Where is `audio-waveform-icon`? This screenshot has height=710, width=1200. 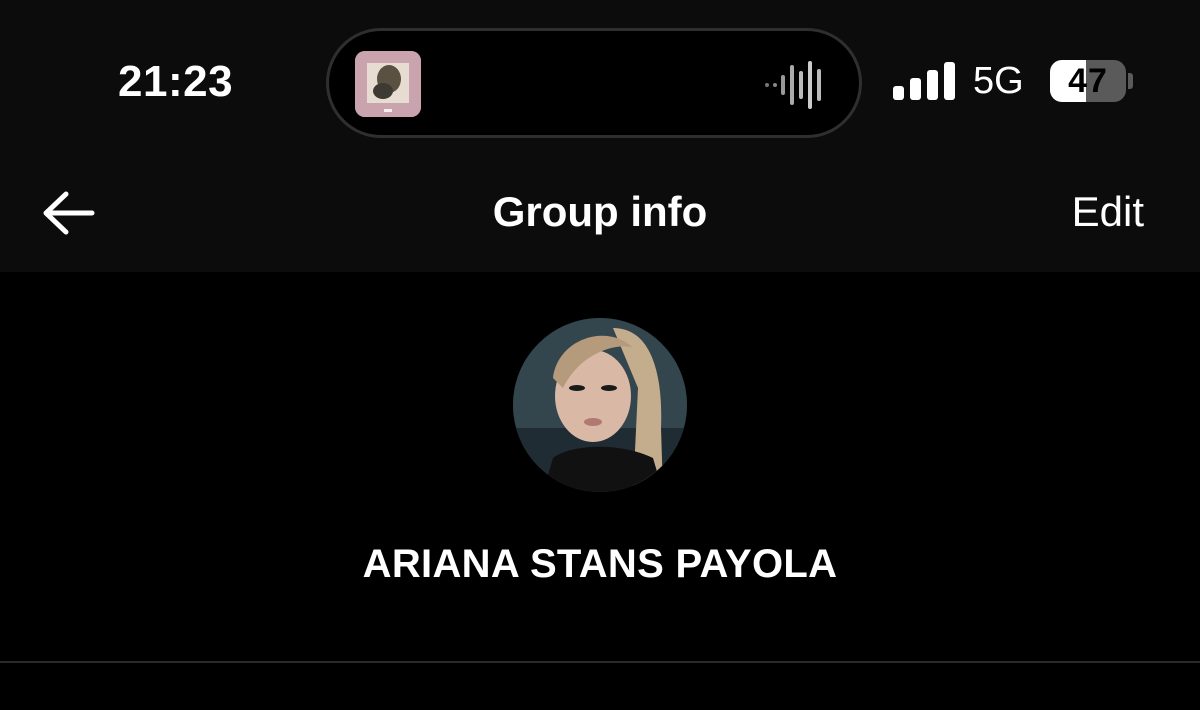
audio-waveform-icon is located at coordinates (793, 85).